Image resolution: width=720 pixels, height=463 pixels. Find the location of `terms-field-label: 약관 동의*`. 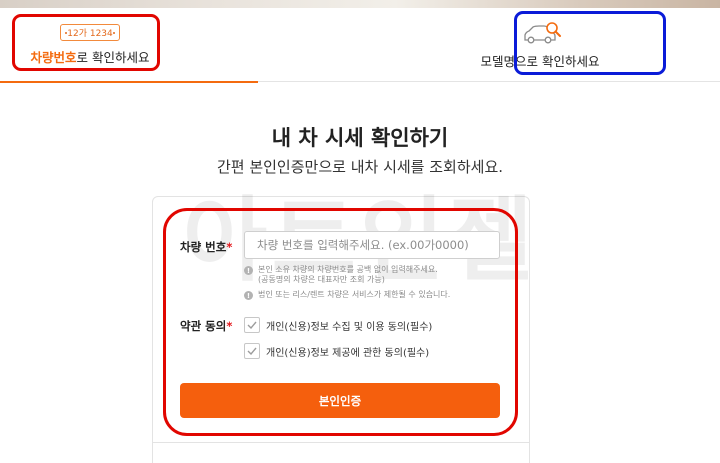

terms-field-label: 약관 동의* is located at coordinates (206, 326).